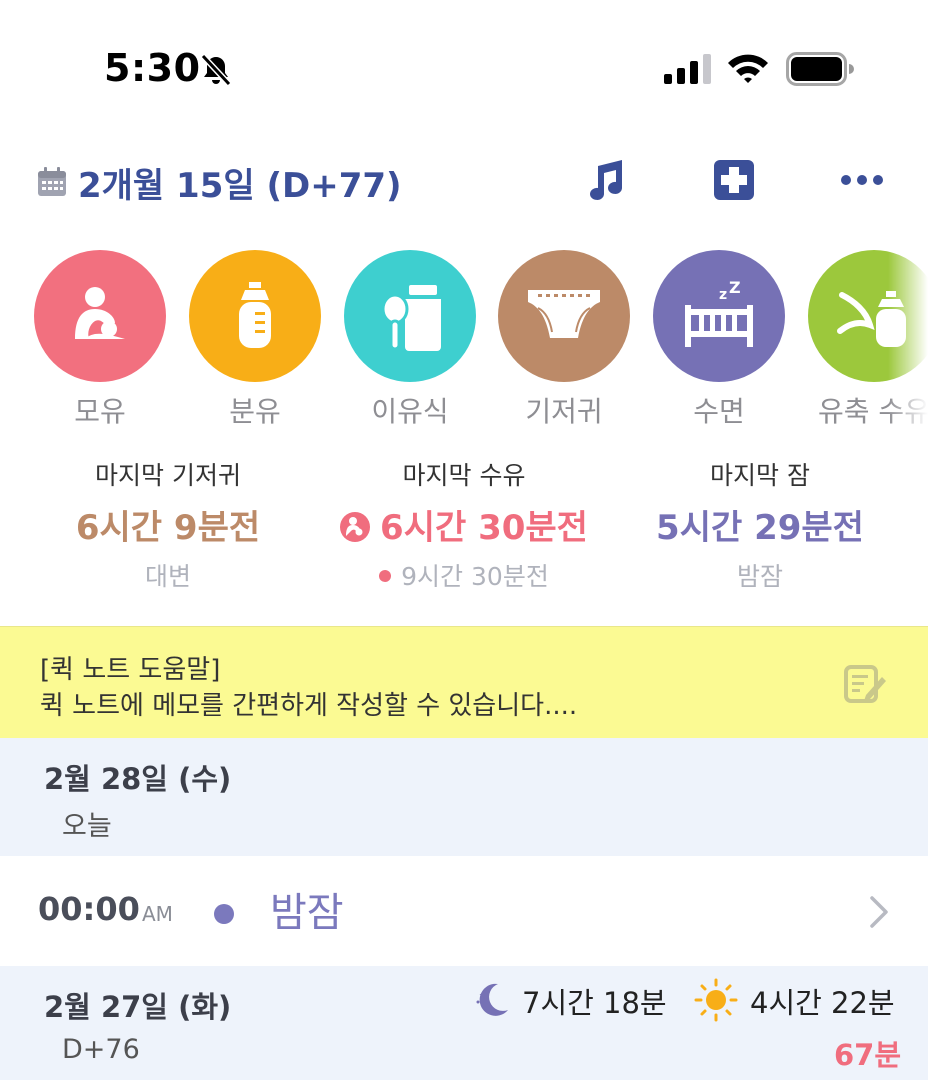 This screenshot has width=928, height=1080. What do you see at coordinates (464, 1023) in the screenshot?
I see `day-header-yesterday: 2월 27일 (화) D+76 7시간 18분 4시간 22분 67분` at bounding box center [464, 1023].